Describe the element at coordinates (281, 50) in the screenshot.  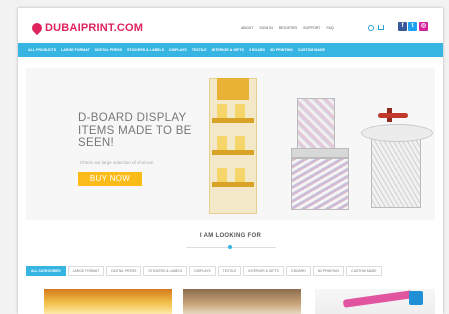
I see `nav-3d-printing: 3D PRINTING` at that location.